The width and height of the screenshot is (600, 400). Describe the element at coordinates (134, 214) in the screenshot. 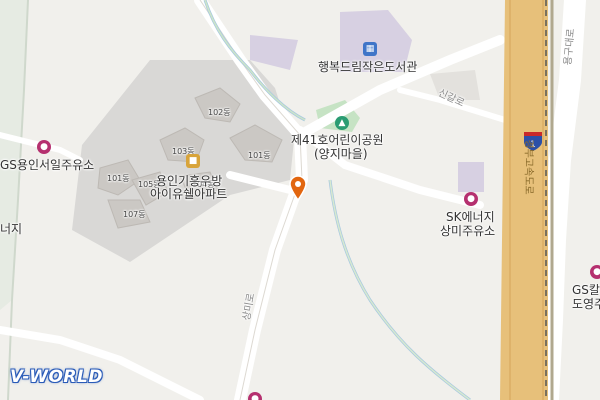

I see `building-107-label: 107동` at that location.